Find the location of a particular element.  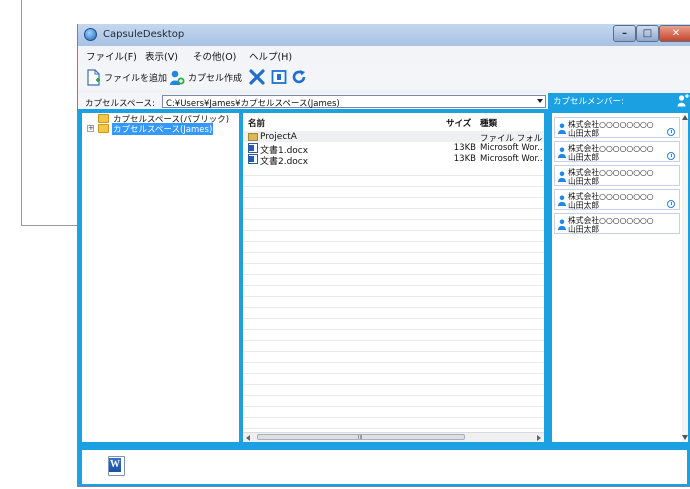

vertical-scrollbar is located at coordinates (685, 277).